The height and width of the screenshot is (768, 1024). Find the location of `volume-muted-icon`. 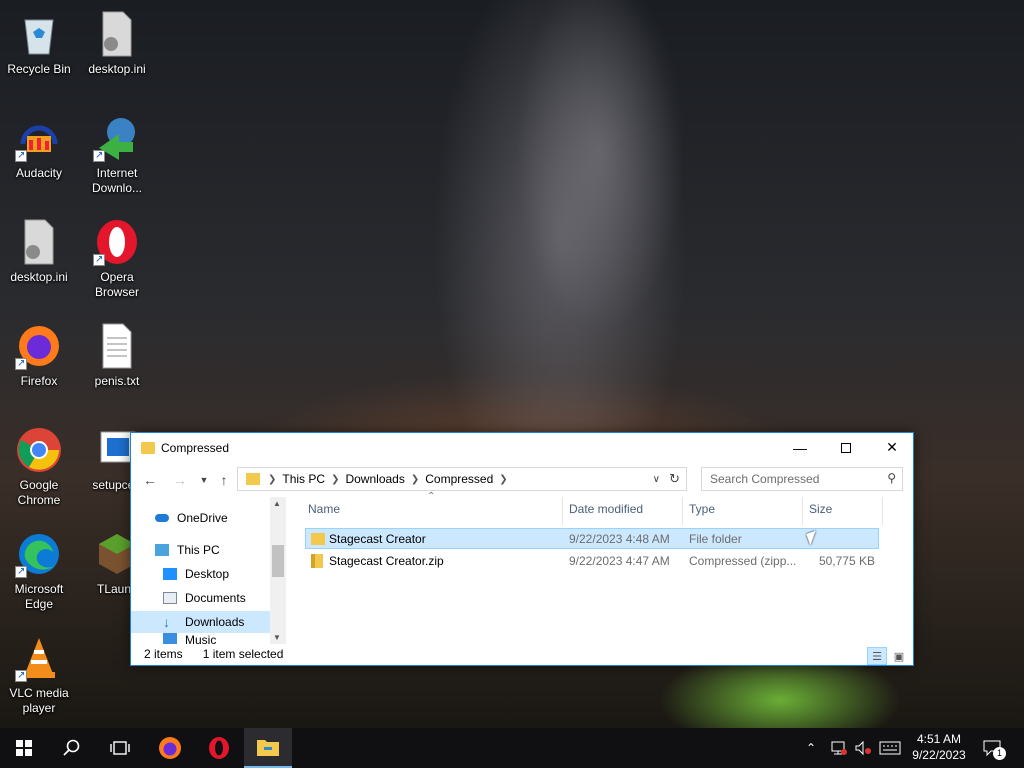

volume-muted-icon is located at coordinates (863, 748).